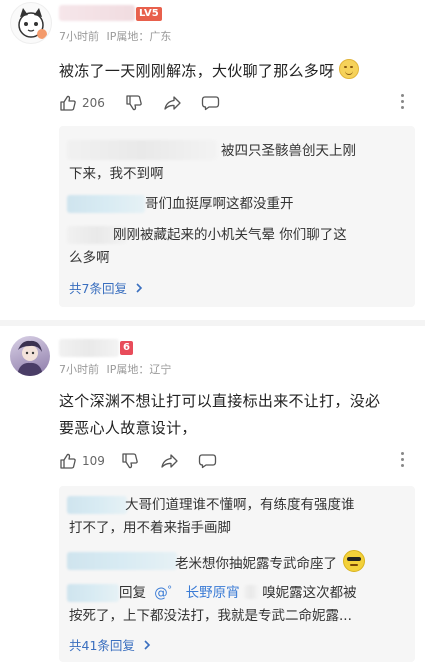 The height and width of the screenshot is (672, 425). Describe the element at coordinates (239, 103) in the screenshot. I see `comment-actions: 206` at that location.